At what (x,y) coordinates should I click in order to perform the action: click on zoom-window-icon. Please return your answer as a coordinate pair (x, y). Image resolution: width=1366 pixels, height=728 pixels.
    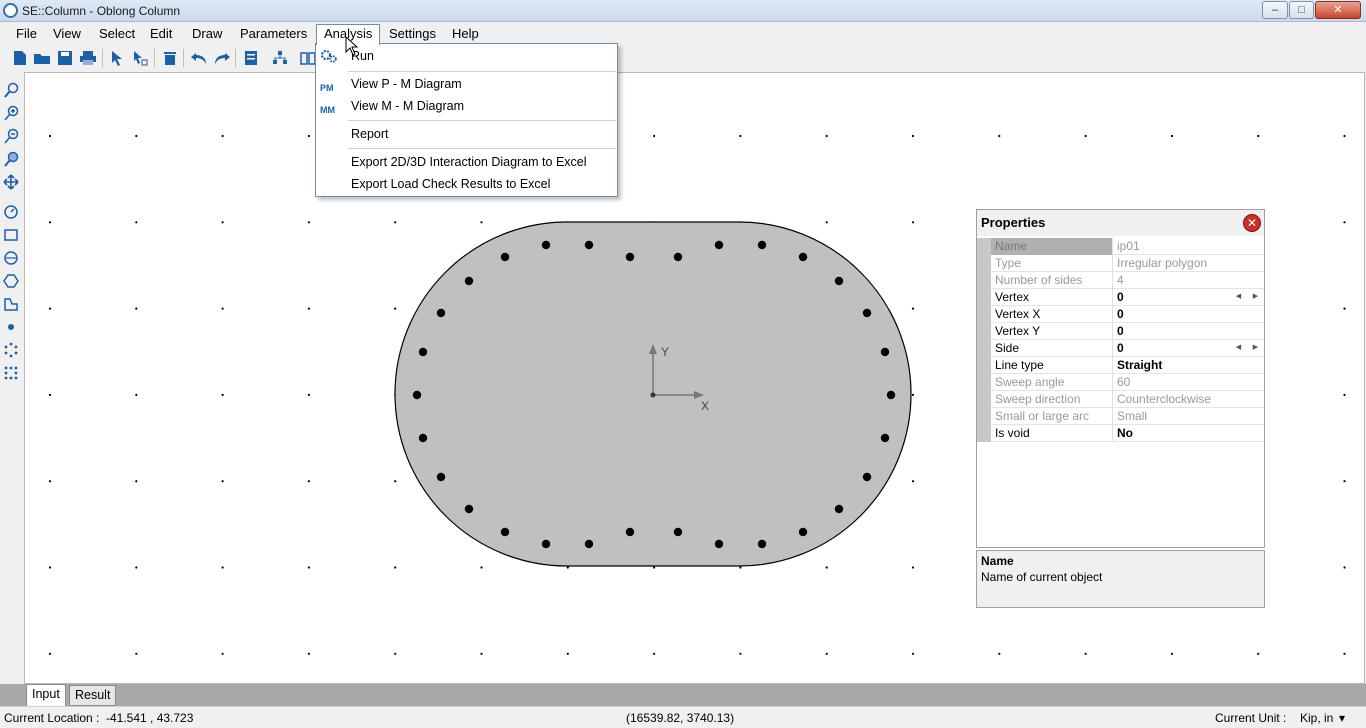
    Looking at the image, I should click on (11, 90).